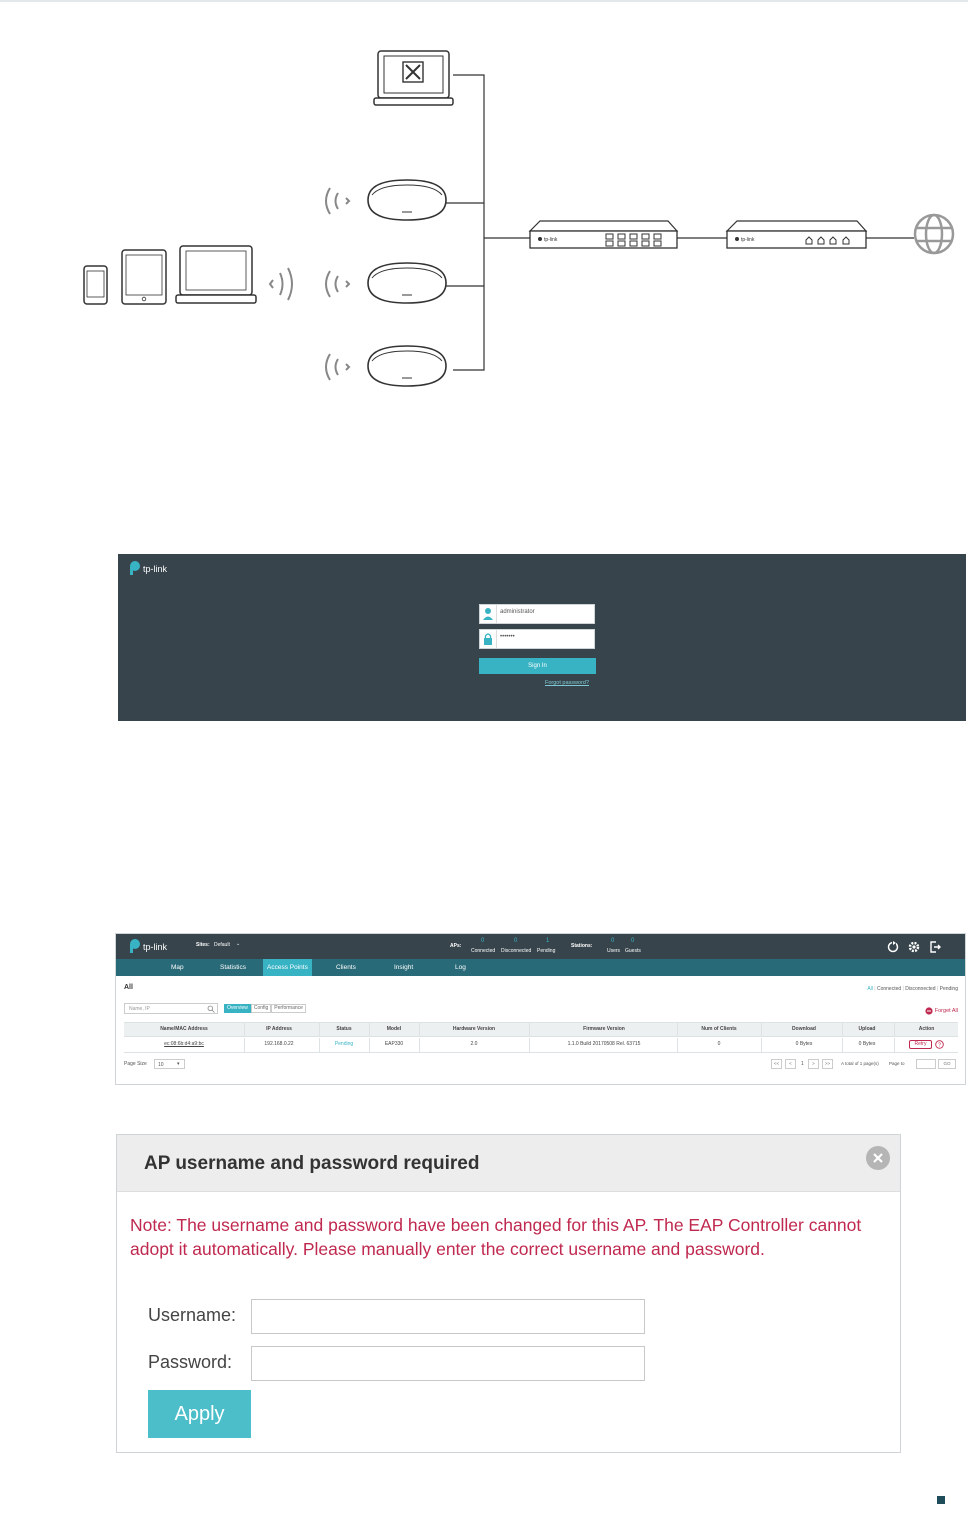 This screenshot has width=968, height=1514. What do you see at coordinates (199, 1414) in the screenshot?
I see `apply-button: Apply` at bounding box center [199, 1414].